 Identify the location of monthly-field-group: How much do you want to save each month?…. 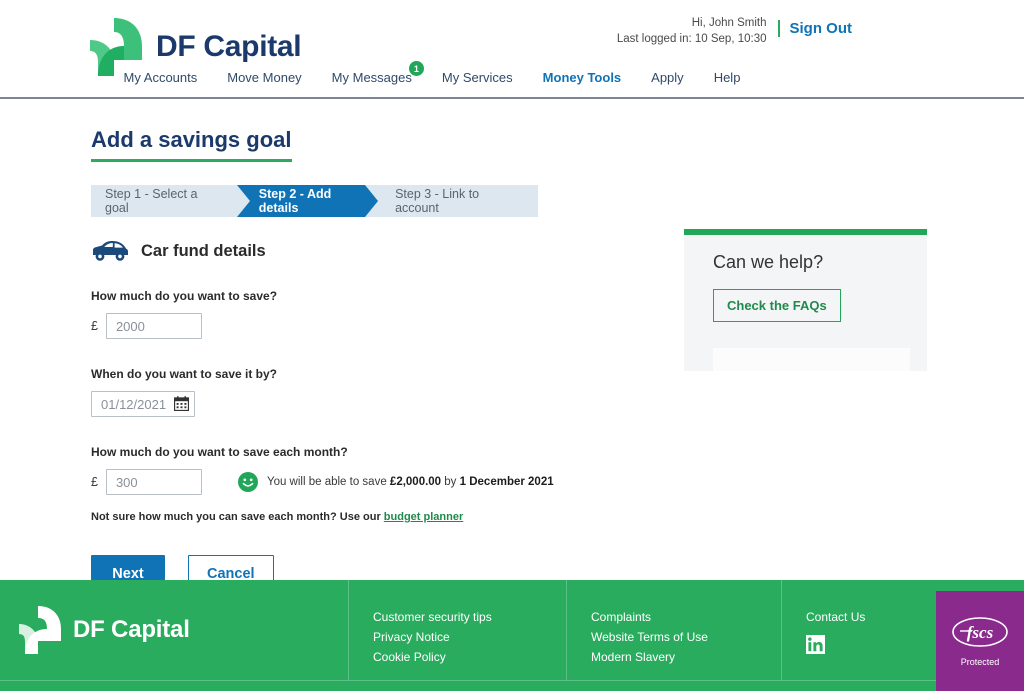
(371, 470).